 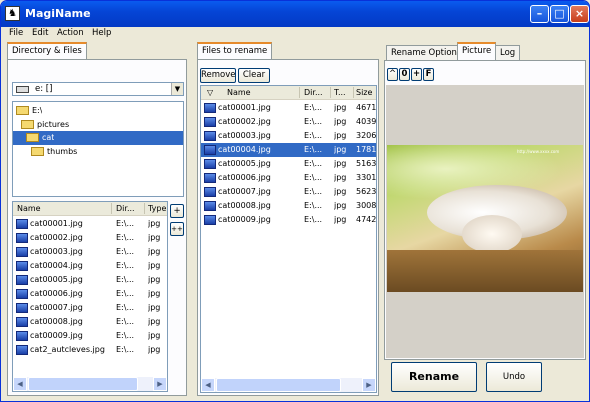 I want to click on tab-rename-option: Rename Option, so click(x=424, y=52).